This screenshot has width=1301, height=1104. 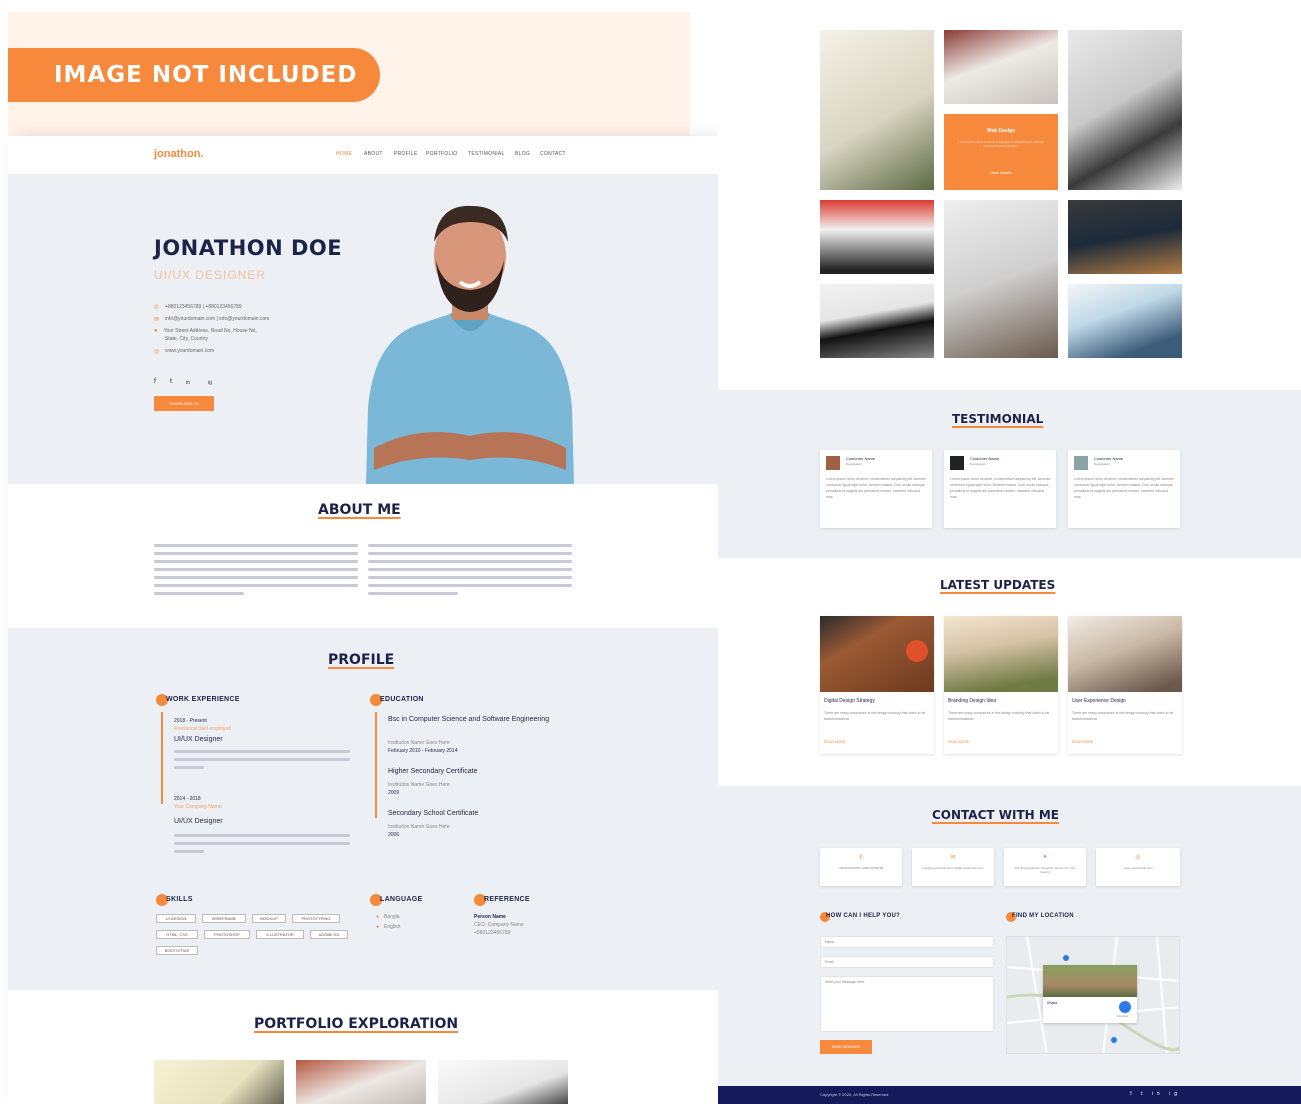 What do you see at coordinates (846, 1047) in the screenshot?
I see `send-message-button: SEND MESSAGE` at bounding box center [846, 1047].